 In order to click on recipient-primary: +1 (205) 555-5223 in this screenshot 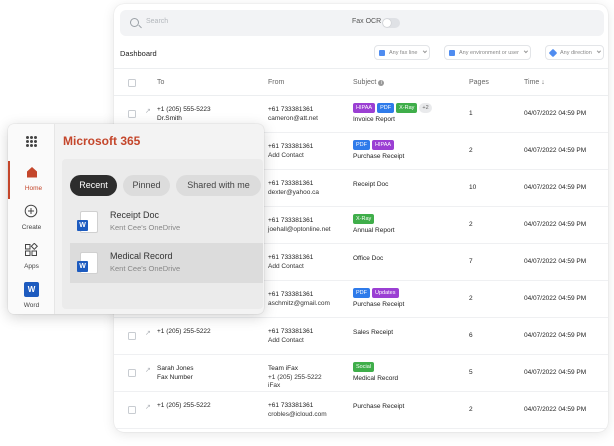, I will do `click(184, 109)`.